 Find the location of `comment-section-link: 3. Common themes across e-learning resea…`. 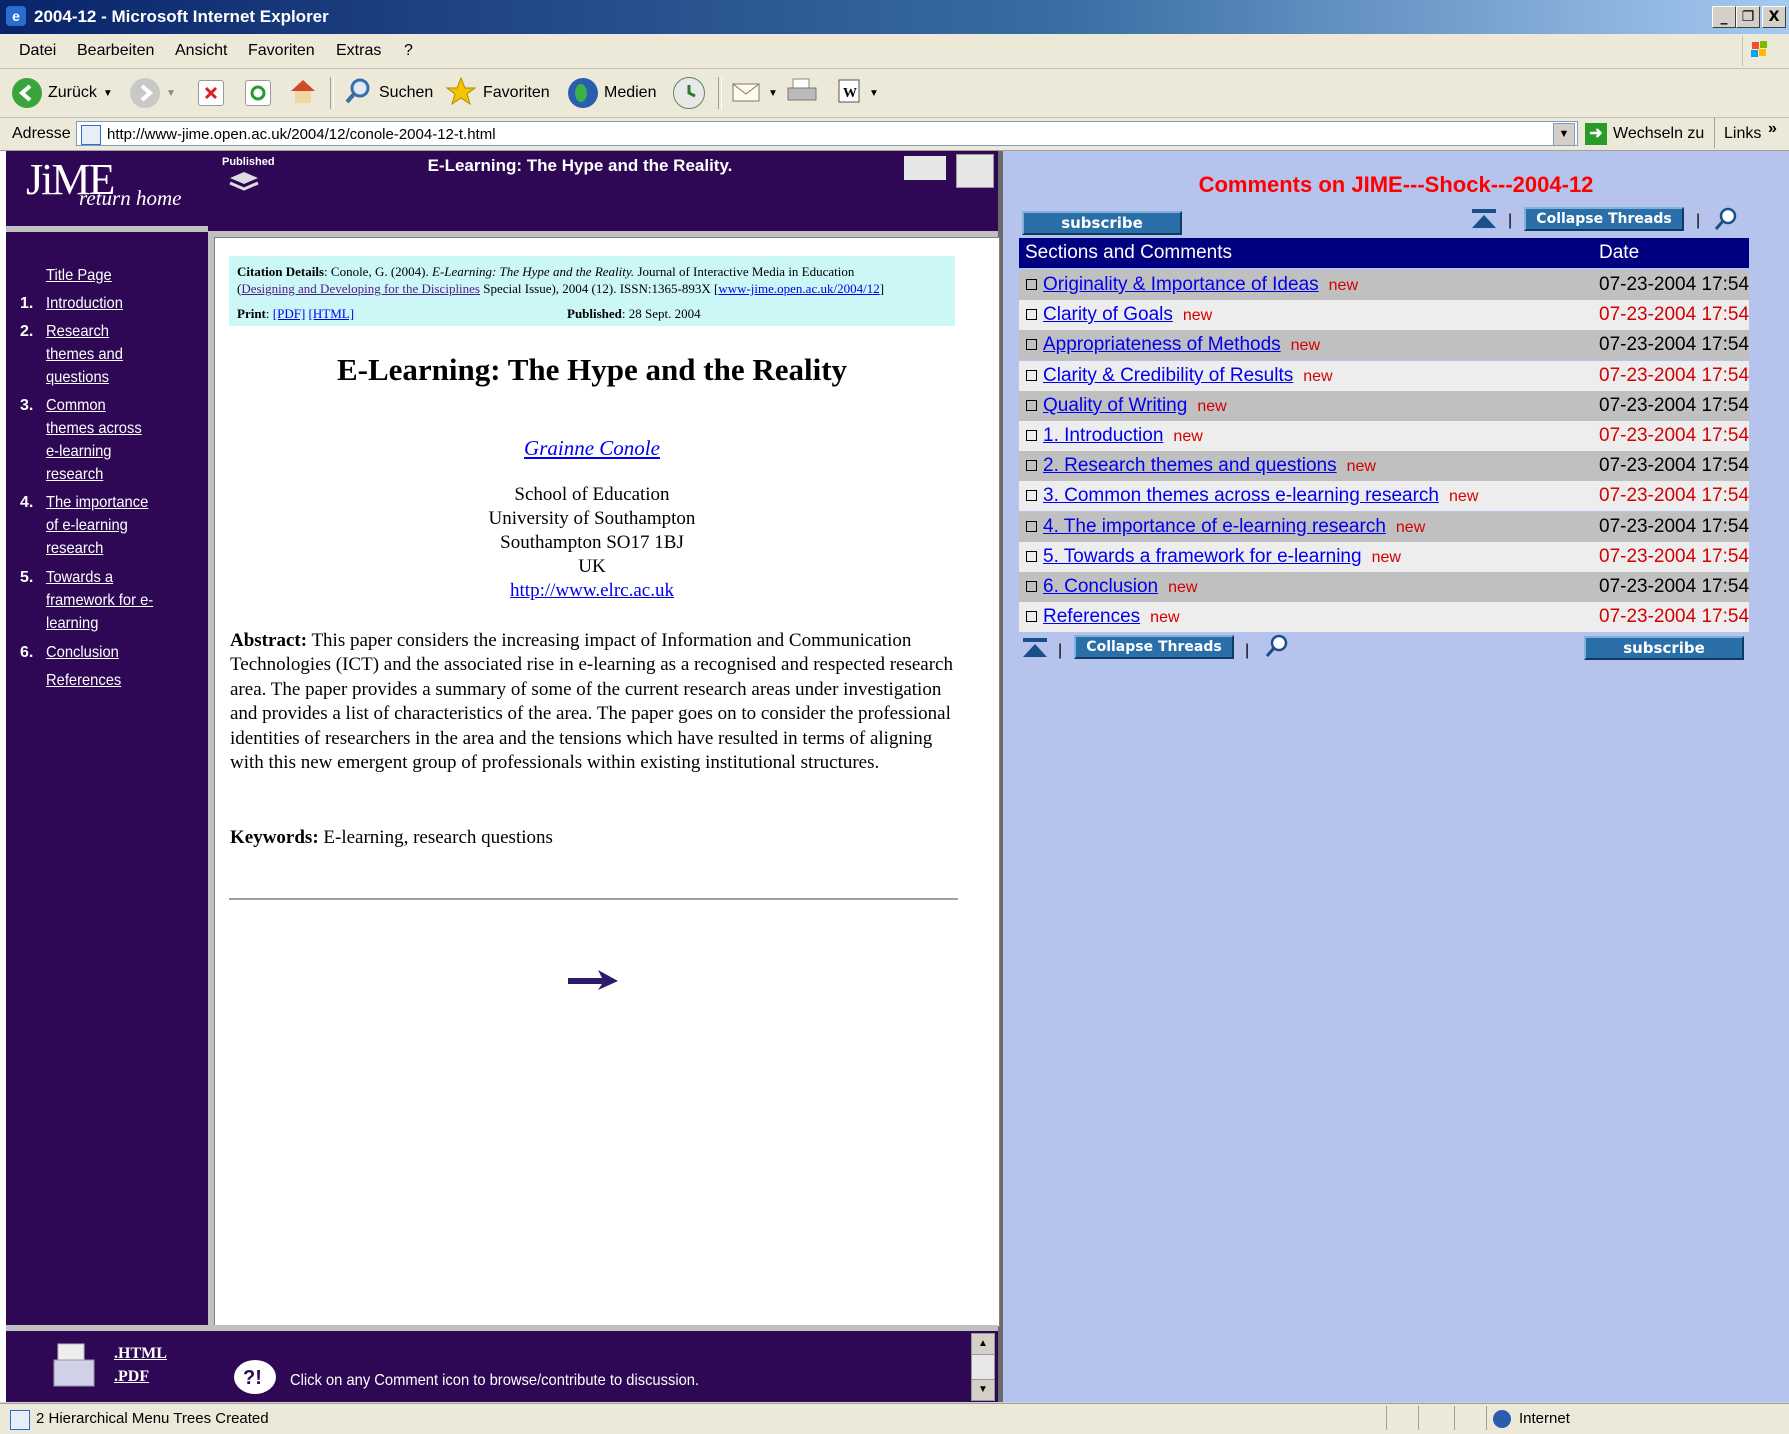

comment-section-link: 3. Common themes across e-learning resea… is located at coordinates (1241, 495).